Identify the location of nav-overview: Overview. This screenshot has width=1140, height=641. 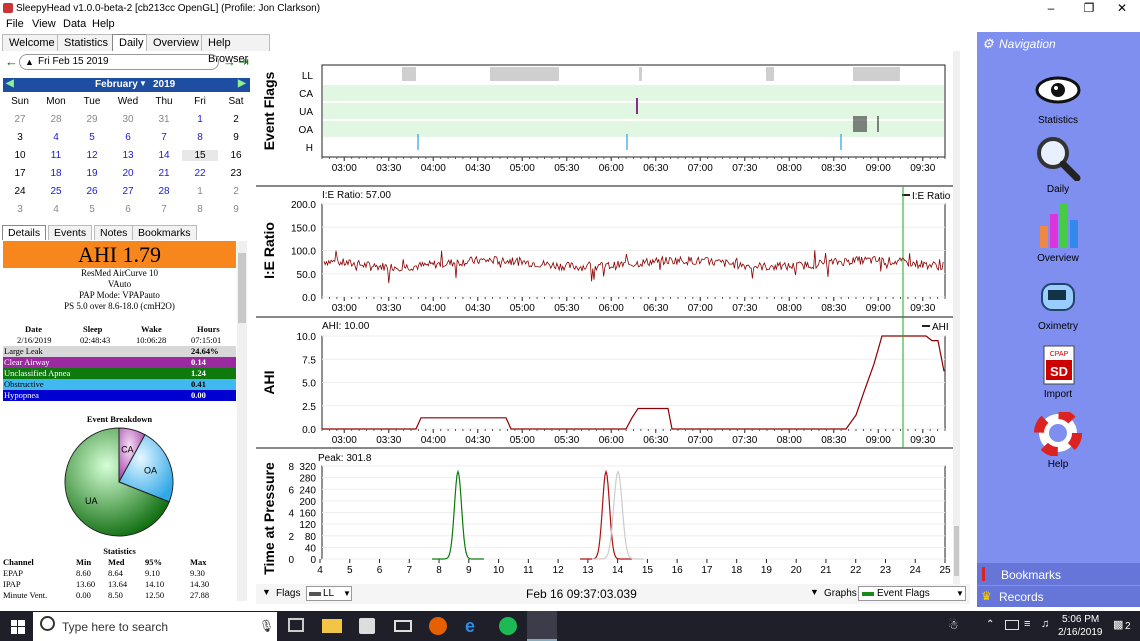
(1058, 234).